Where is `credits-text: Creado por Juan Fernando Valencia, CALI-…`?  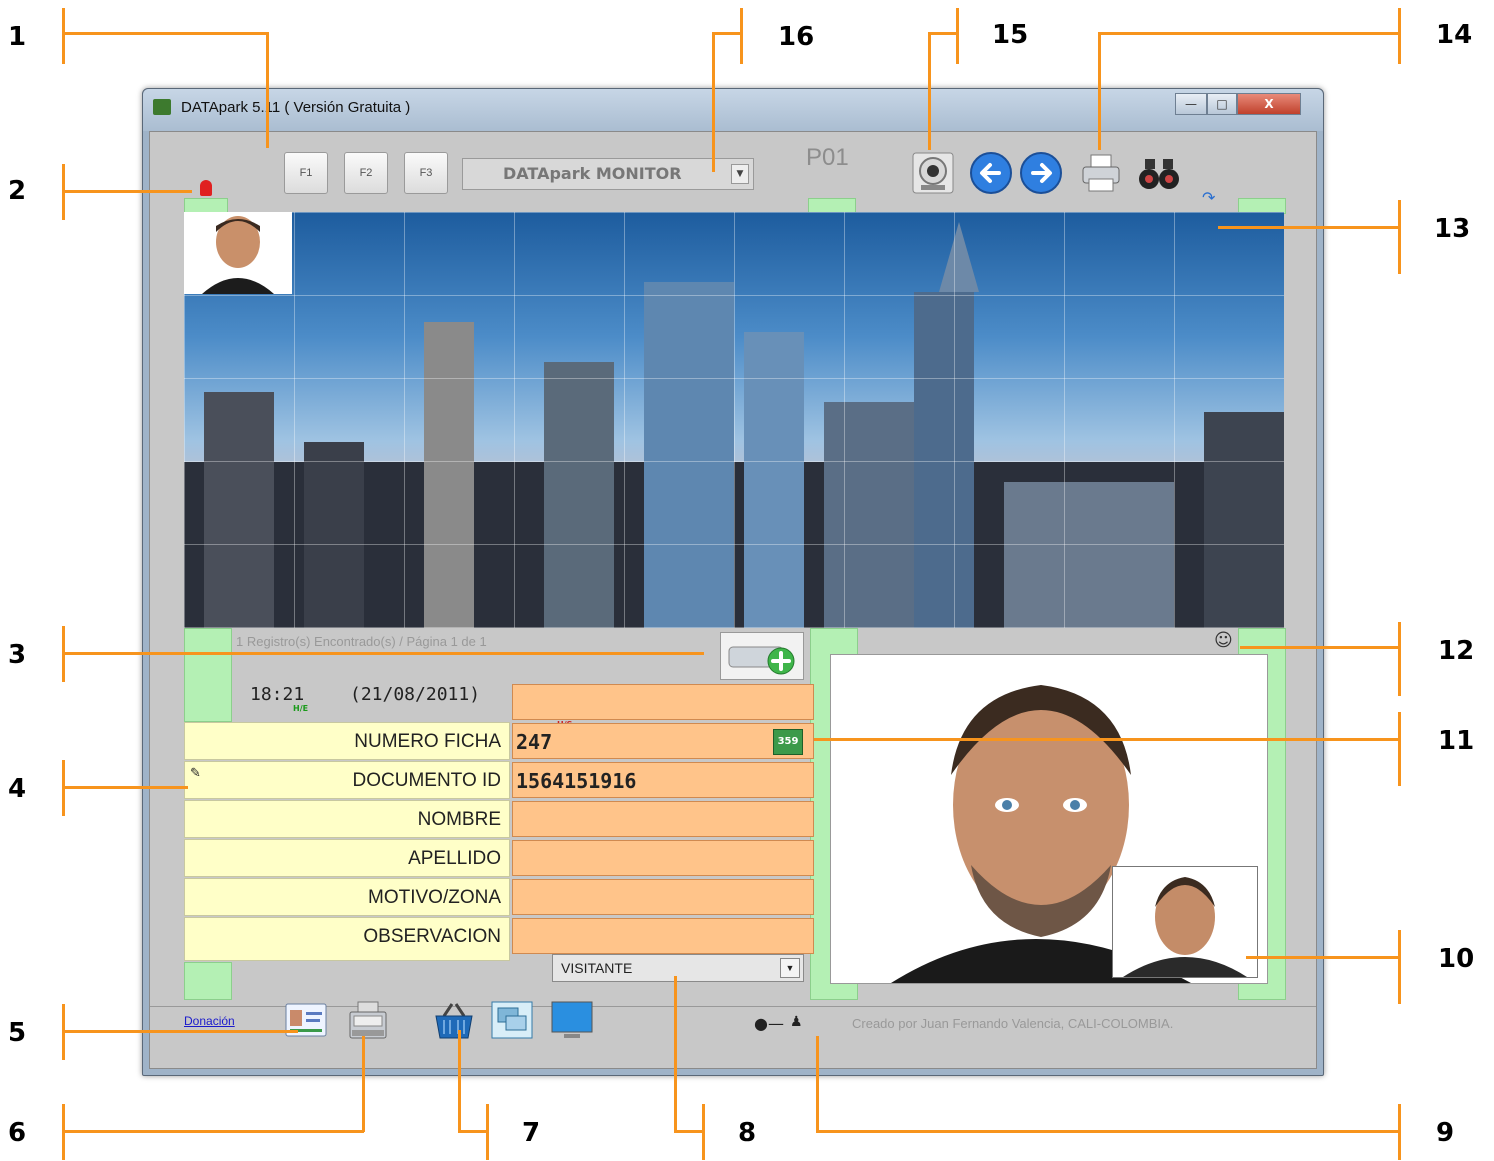 credits-text: Creado por Juan Fernando Valencia, CALI-… is located at coordinates (1013, 1023).